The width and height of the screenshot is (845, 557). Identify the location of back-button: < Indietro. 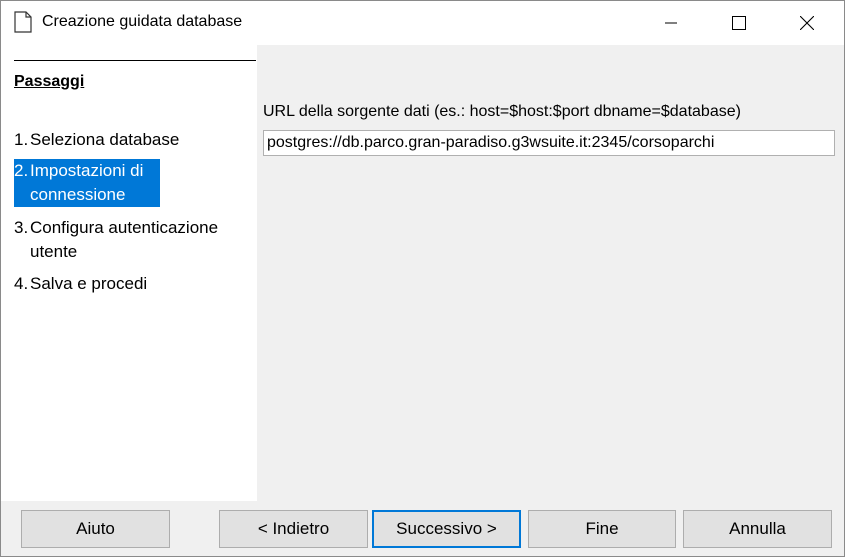
(293, 529).